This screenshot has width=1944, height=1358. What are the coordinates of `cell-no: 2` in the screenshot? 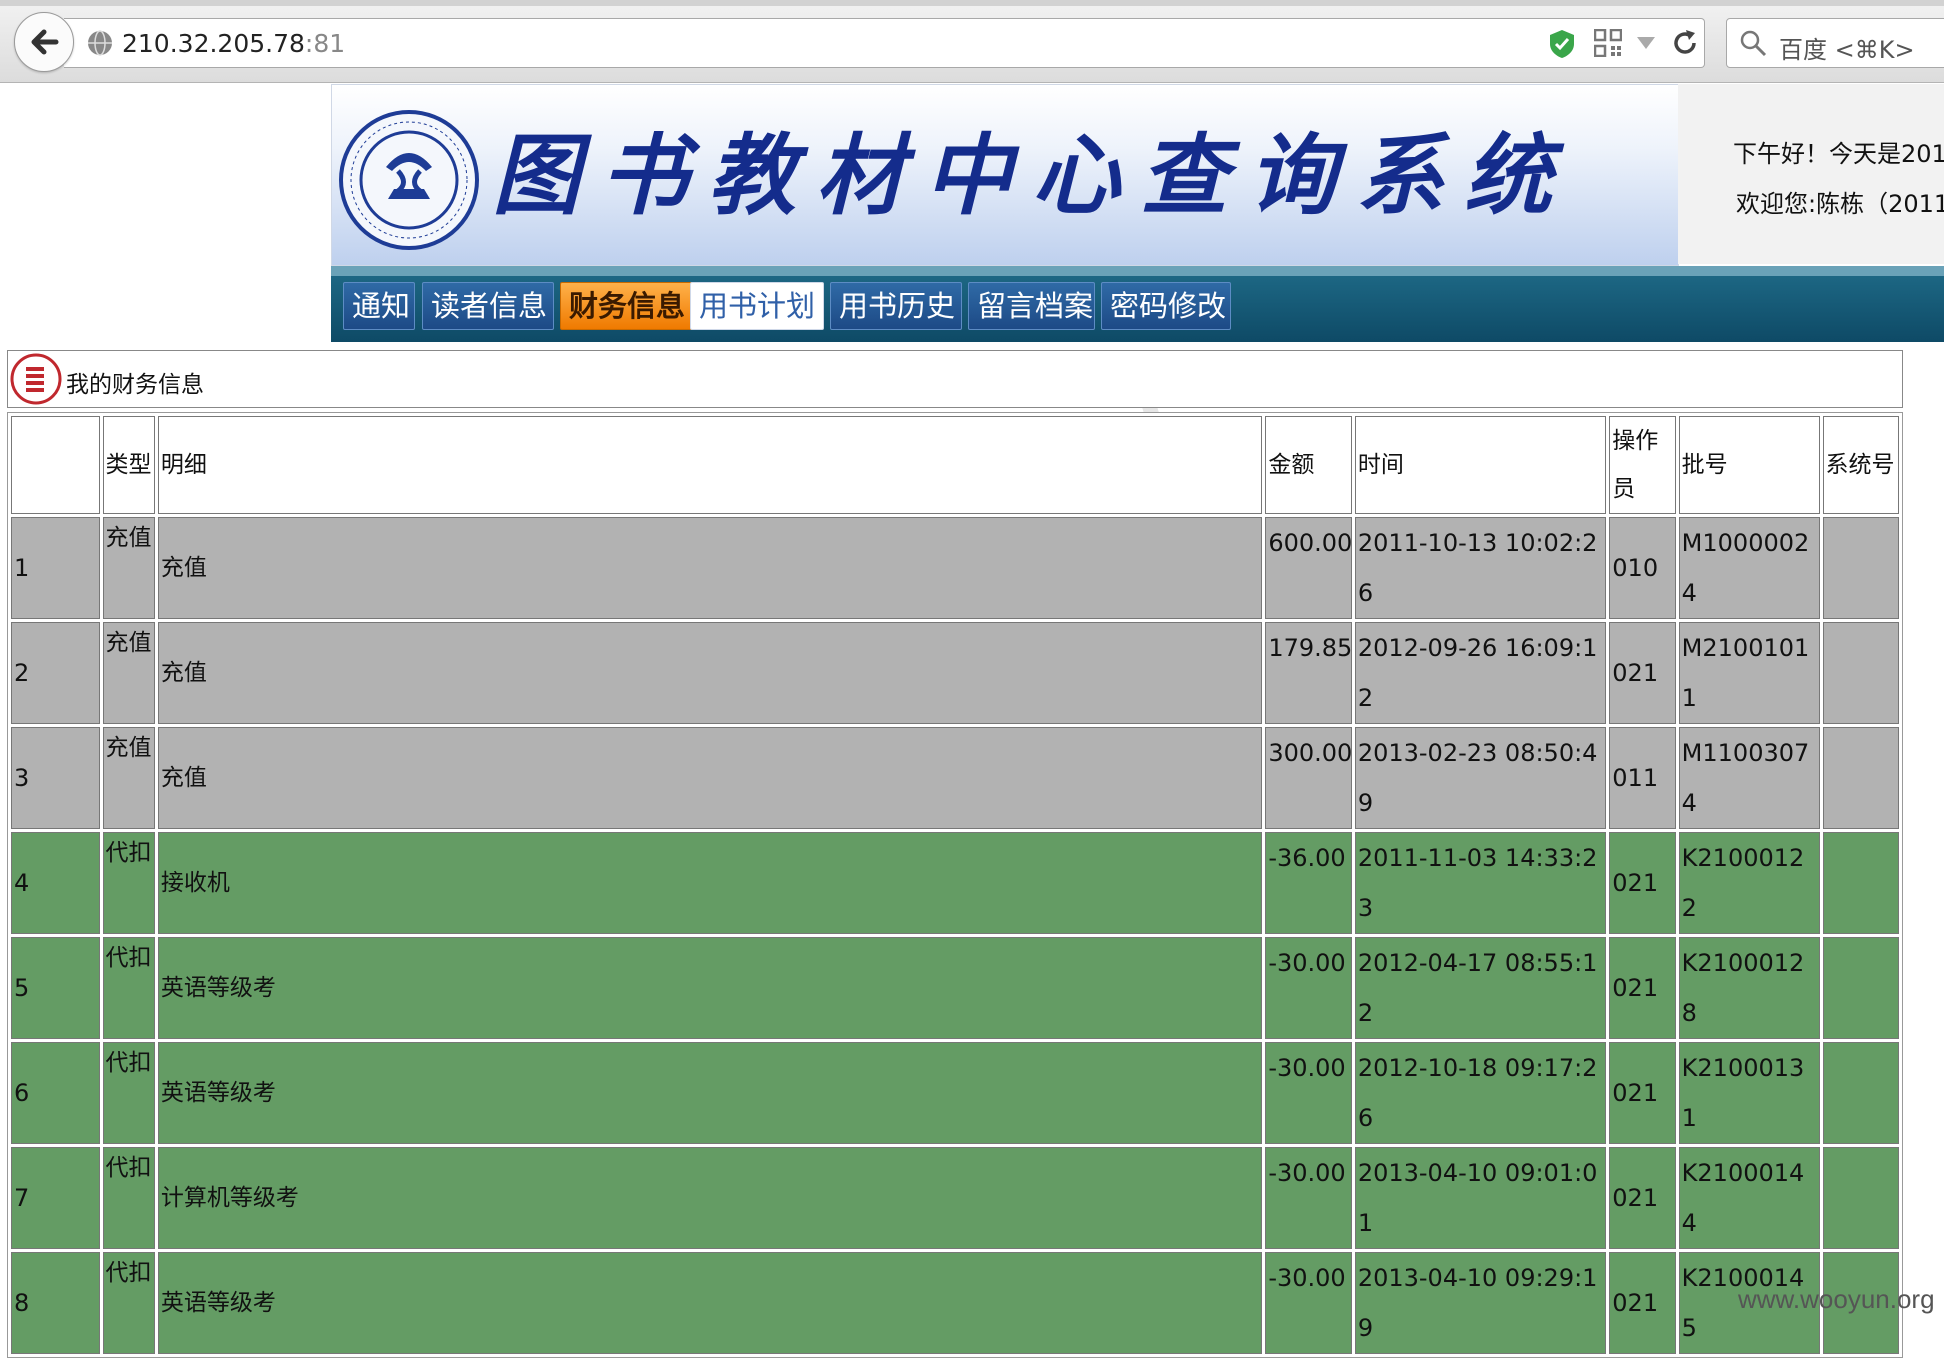 It's located at (55, 673).